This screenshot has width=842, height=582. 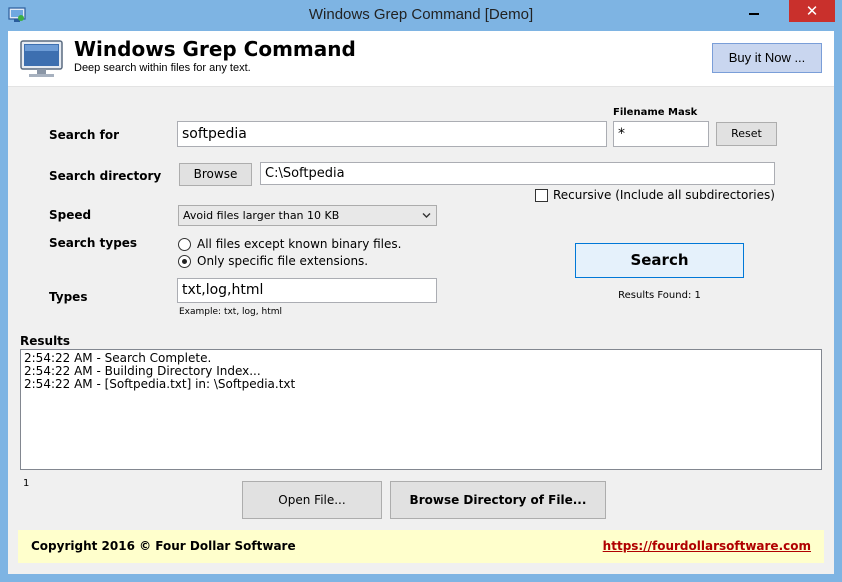 I want to click on window-title: Windows Grep Command [Demo], so click(x=421, y=14).